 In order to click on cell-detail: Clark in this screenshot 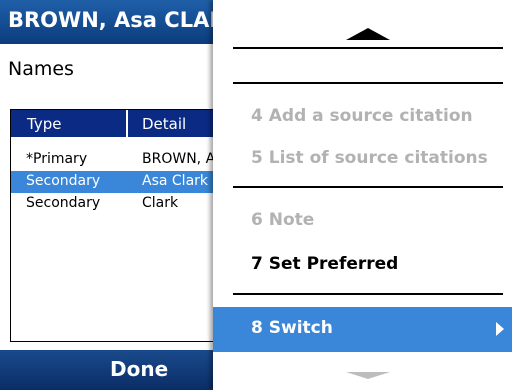, I will do `click(160, 203)`.